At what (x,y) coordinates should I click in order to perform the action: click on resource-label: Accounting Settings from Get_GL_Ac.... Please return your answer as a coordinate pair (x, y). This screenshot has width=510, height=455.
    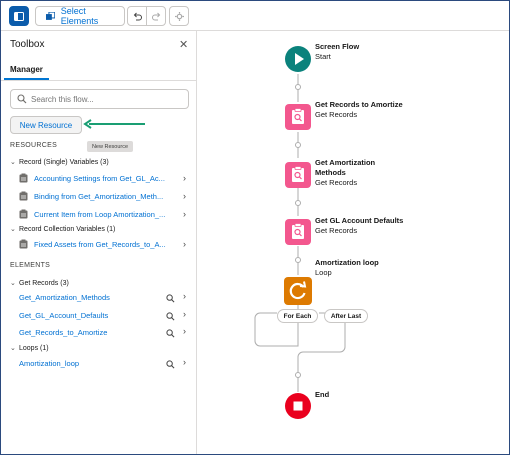
    Looking at the image, I should click on (99, 178).